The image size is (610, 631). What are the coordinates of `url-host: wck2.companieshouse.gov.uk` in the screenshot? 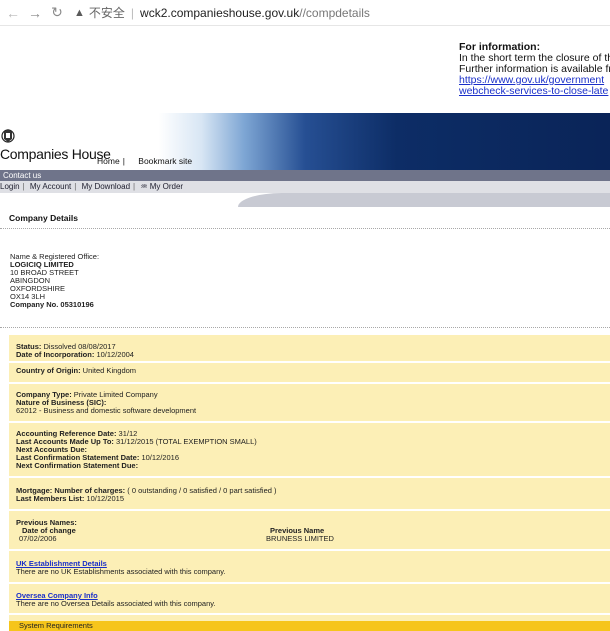 It's located at (220, 12).